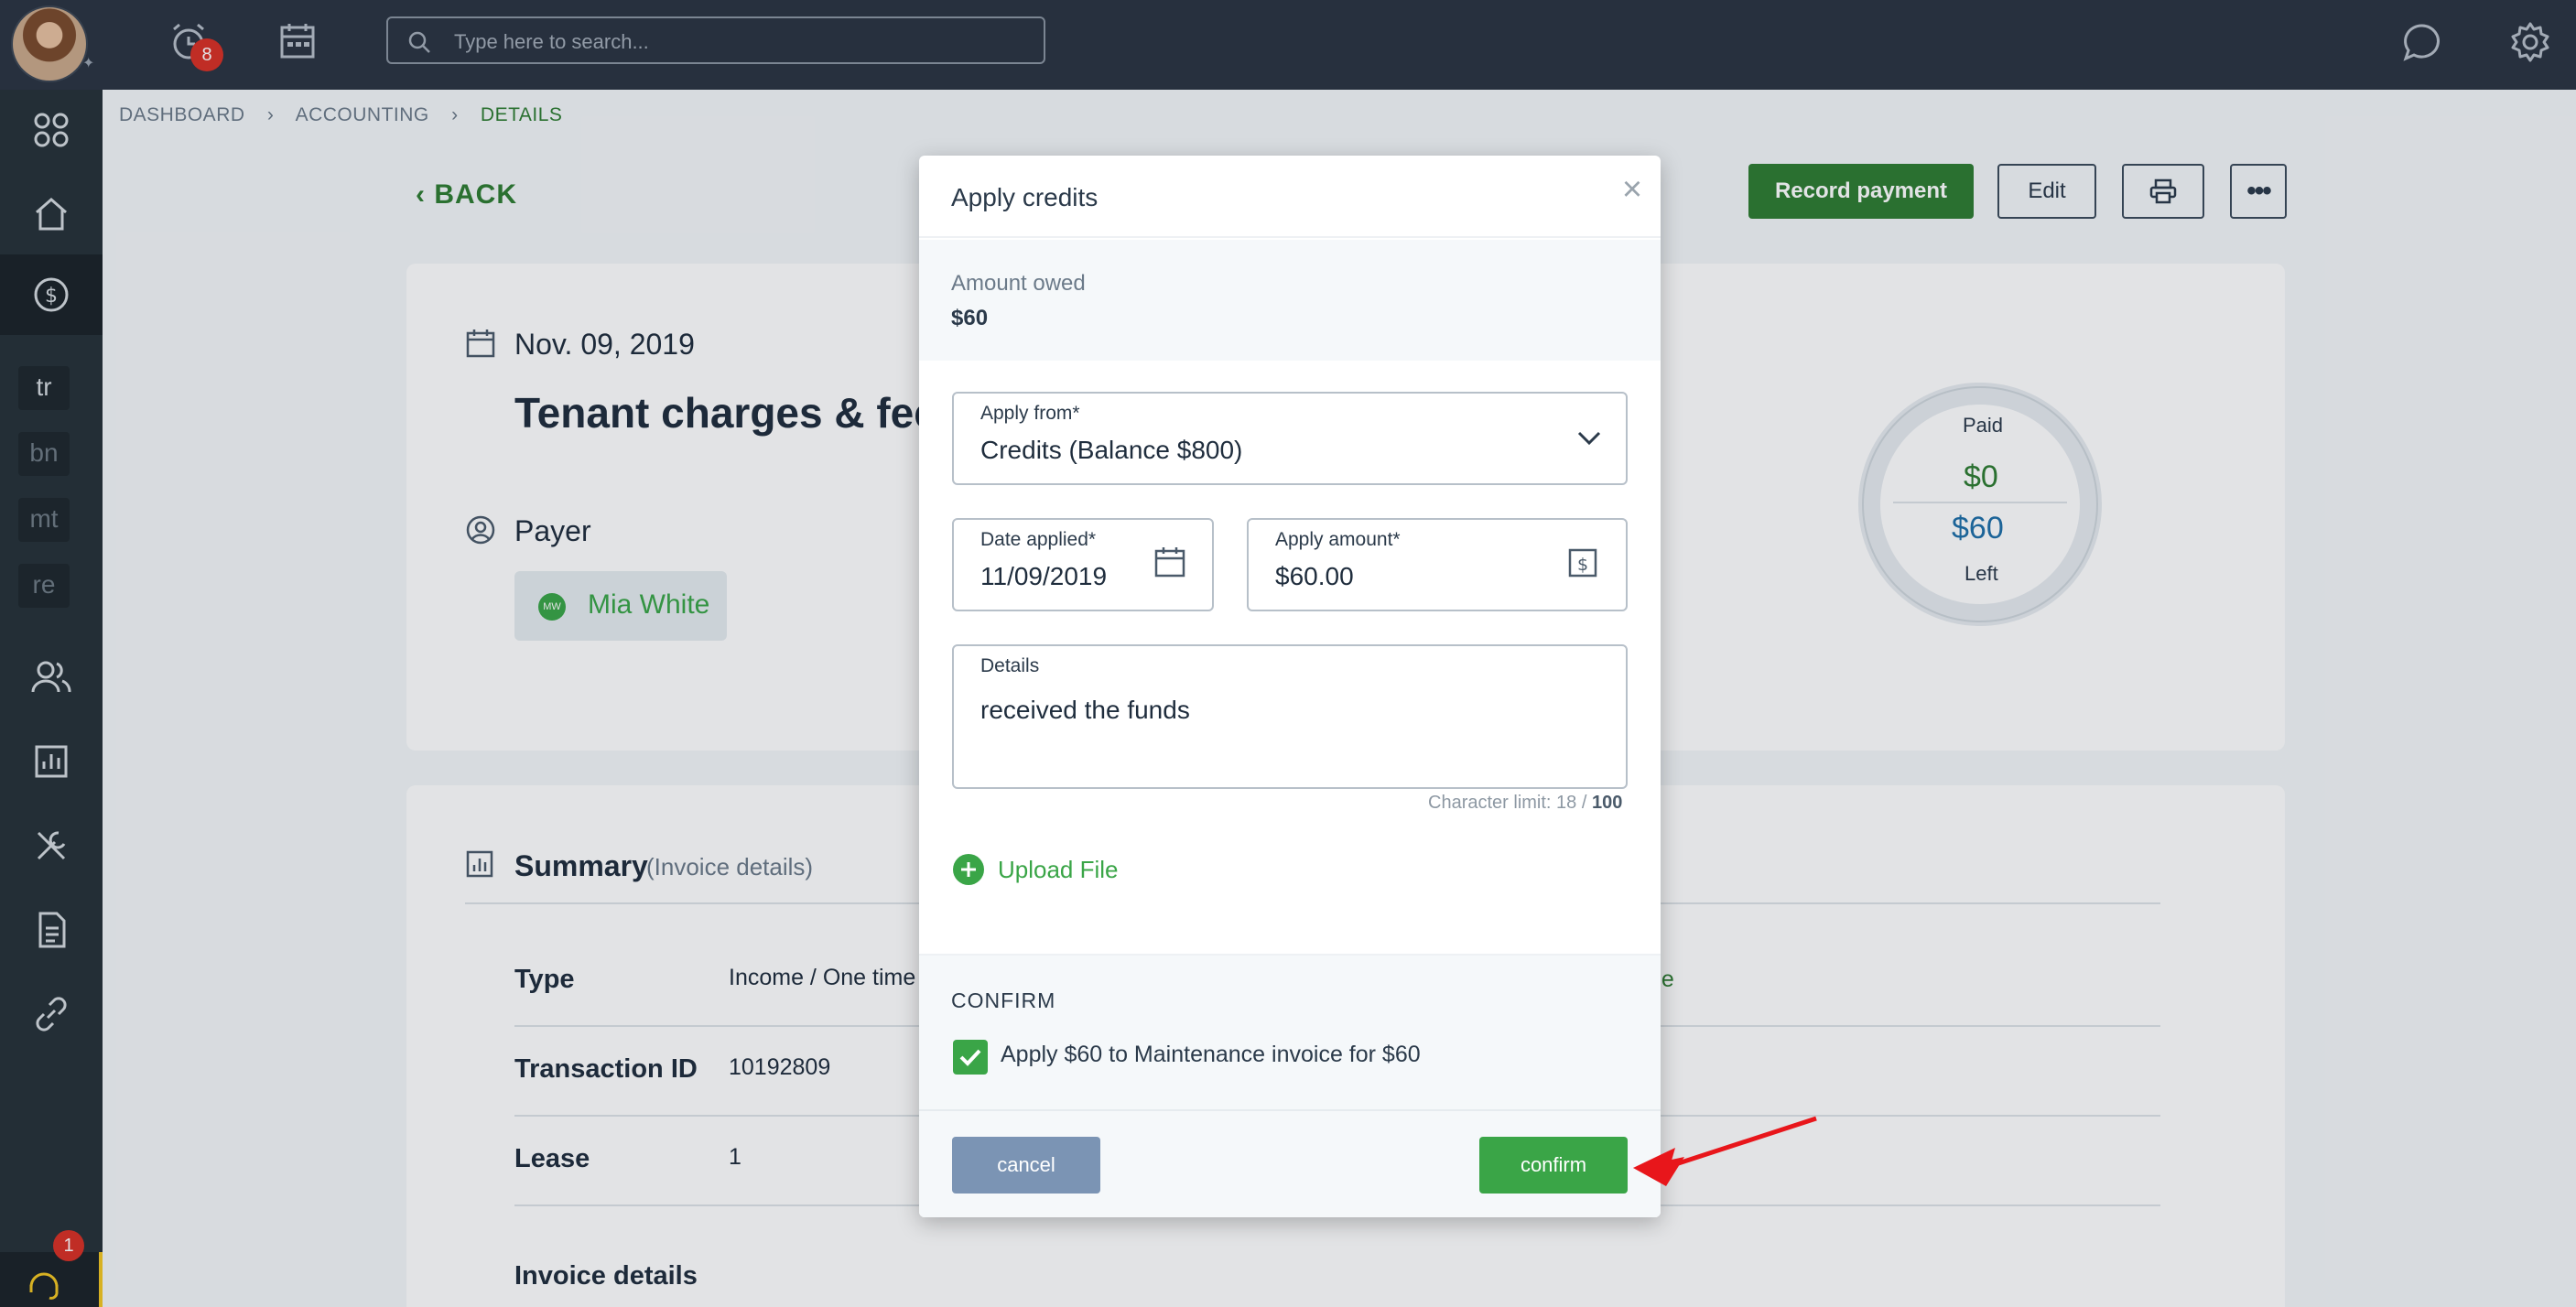  What do you see at coordinates (1085, 710) in the screenshot?
I see `details-value: received the funds` at bounding box center [1085, 710].